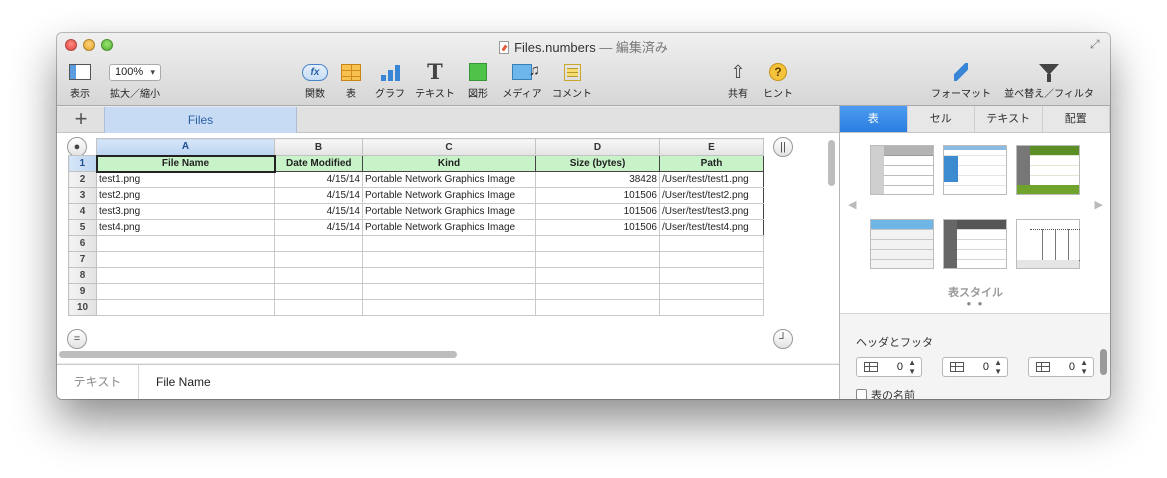  I want to click on row-number: 8, so click(82, 275).